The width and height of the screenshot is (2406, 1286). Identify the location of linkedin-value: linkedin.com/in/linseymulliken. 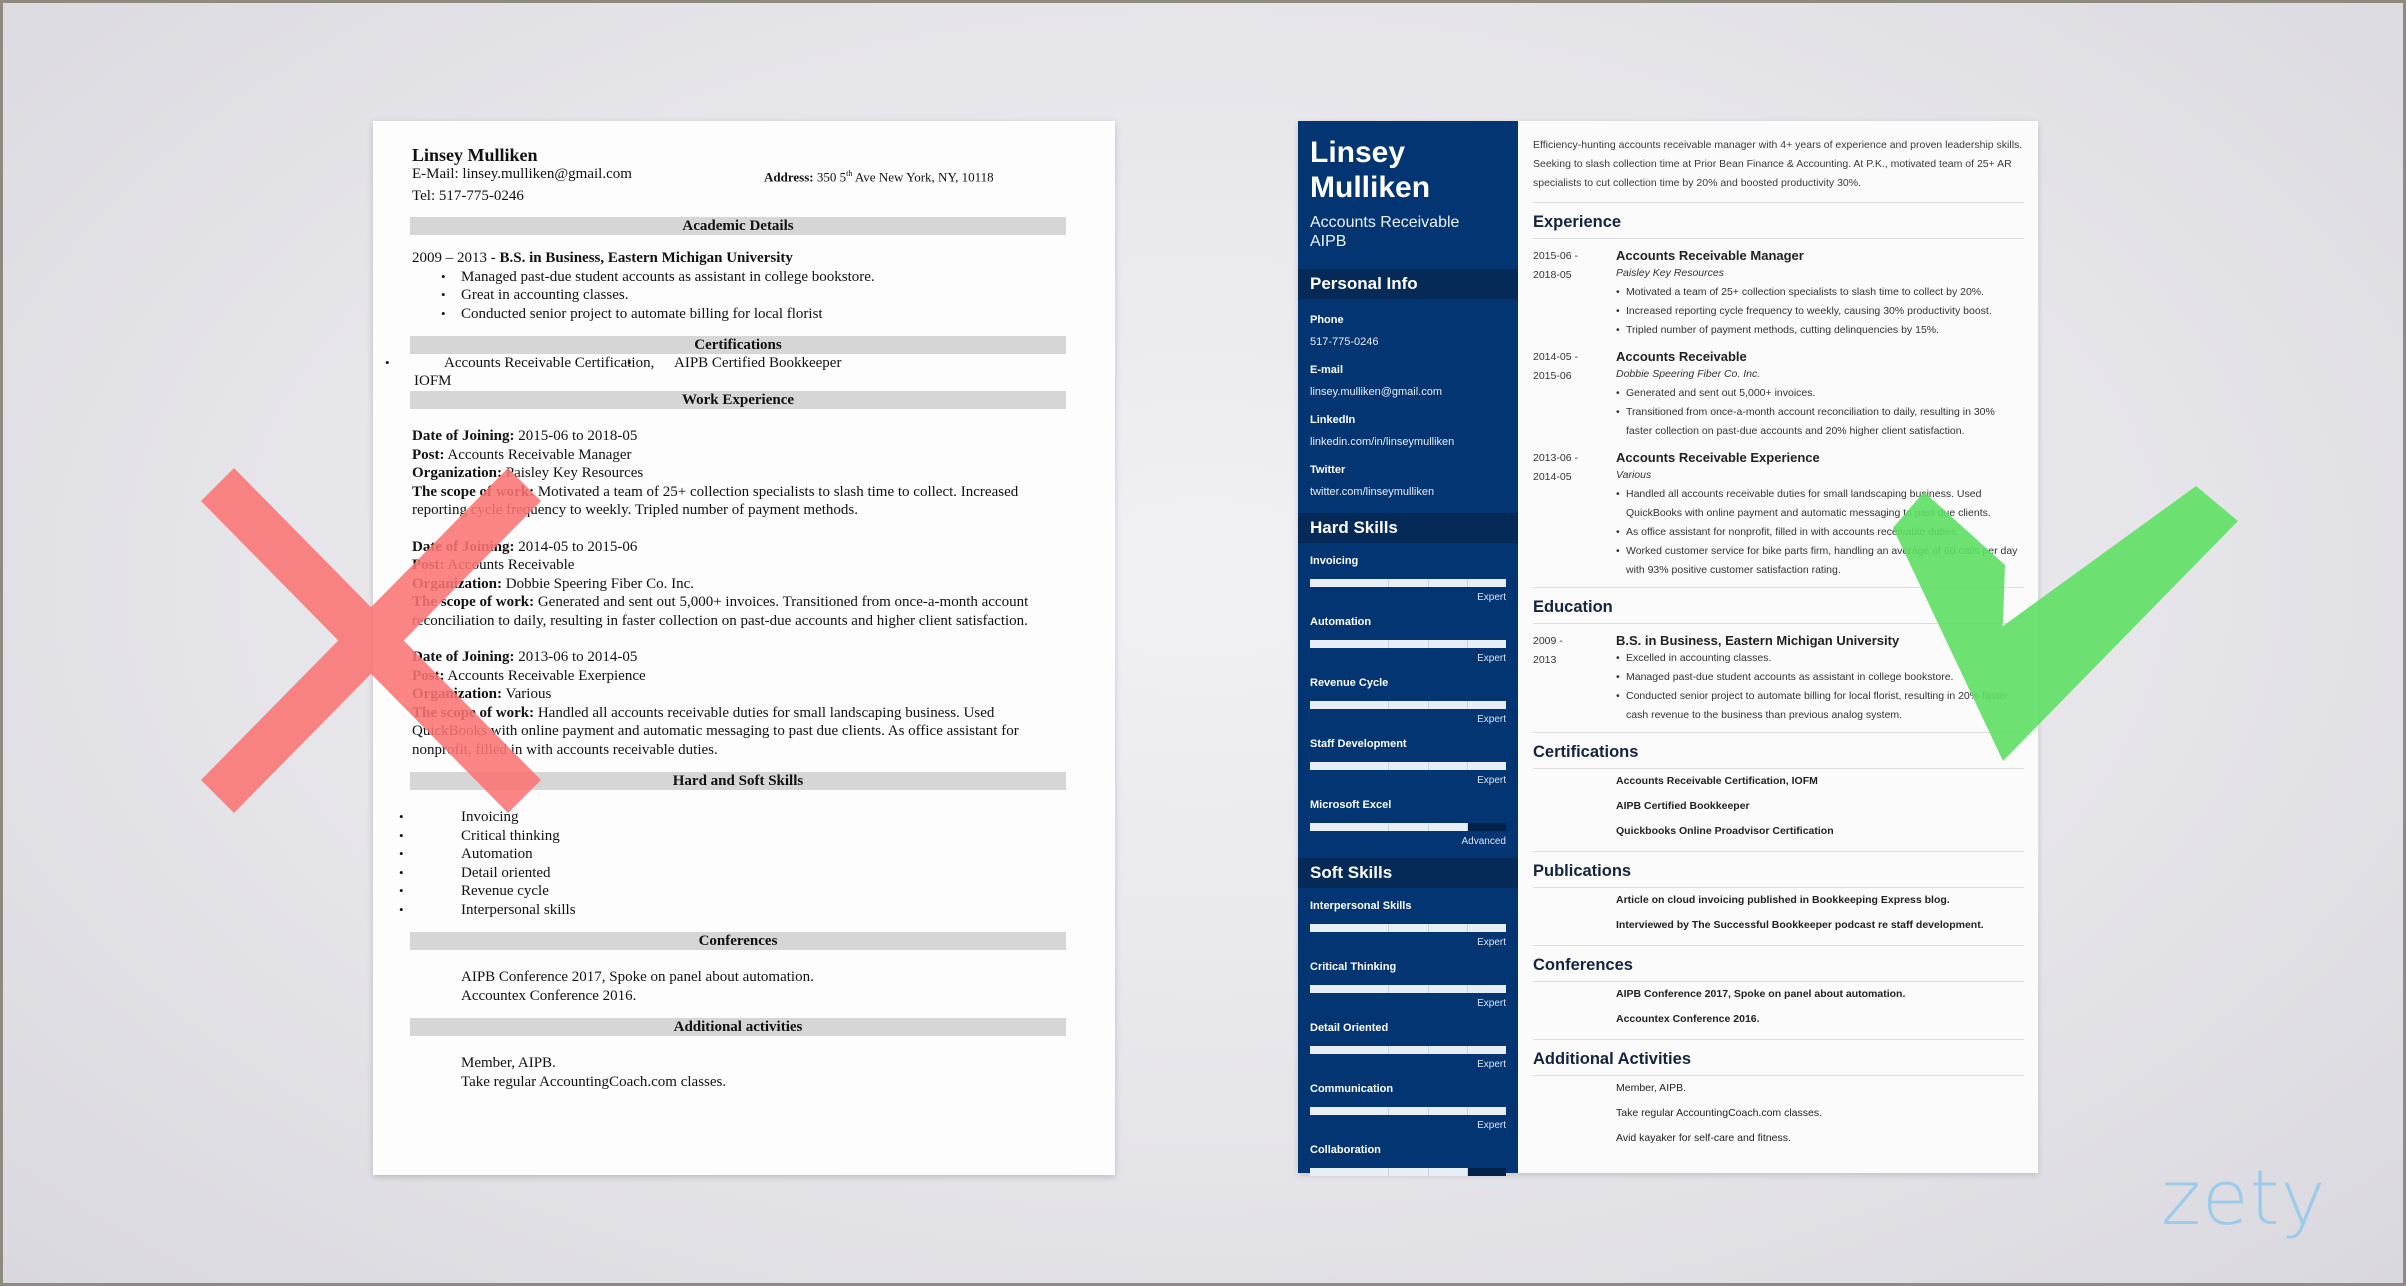
(1382, 442).